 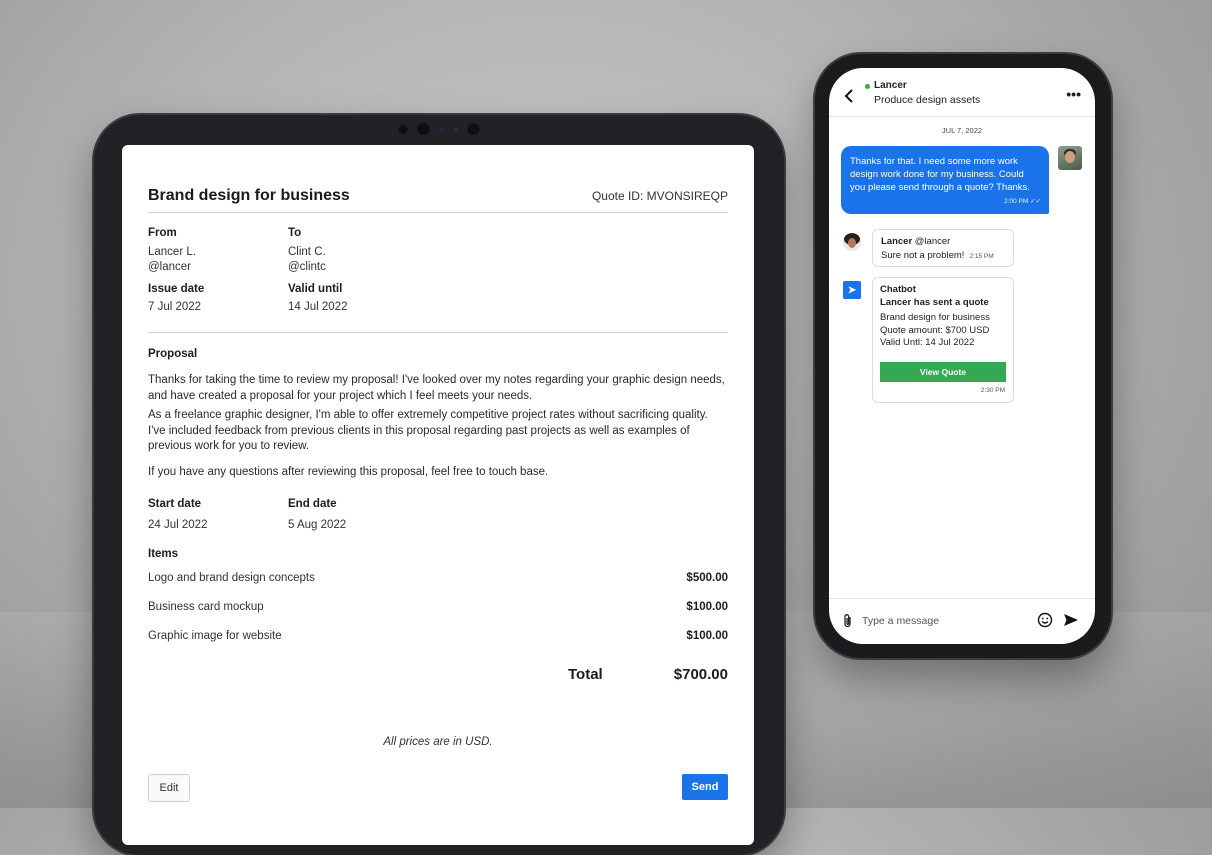 What do you see at coordinates (1045, 620) in the screenshot?
I see `emoji-icon` at bounding box center [1045, 620].